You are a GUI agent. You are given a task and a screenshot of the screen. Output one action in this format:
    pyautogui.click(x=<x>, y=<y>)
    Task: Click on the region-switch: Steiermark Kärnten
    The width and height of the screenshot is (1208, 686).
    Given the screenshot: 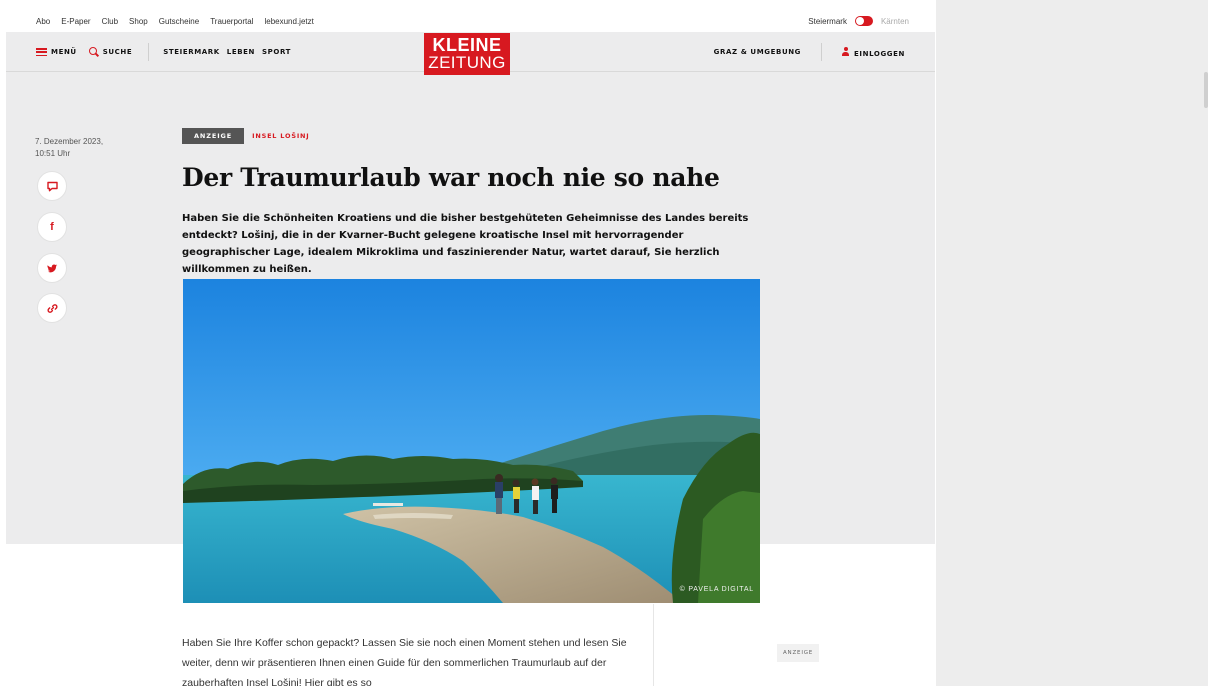 What is the action you would take?
    pyautogui.click(x=858, y=21)
    